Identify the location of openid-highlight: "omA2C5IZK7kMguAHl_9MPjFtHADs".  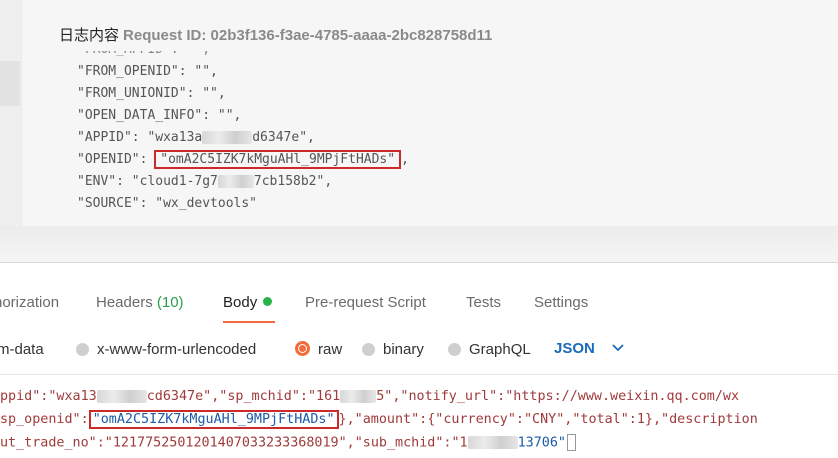
(278, 159).